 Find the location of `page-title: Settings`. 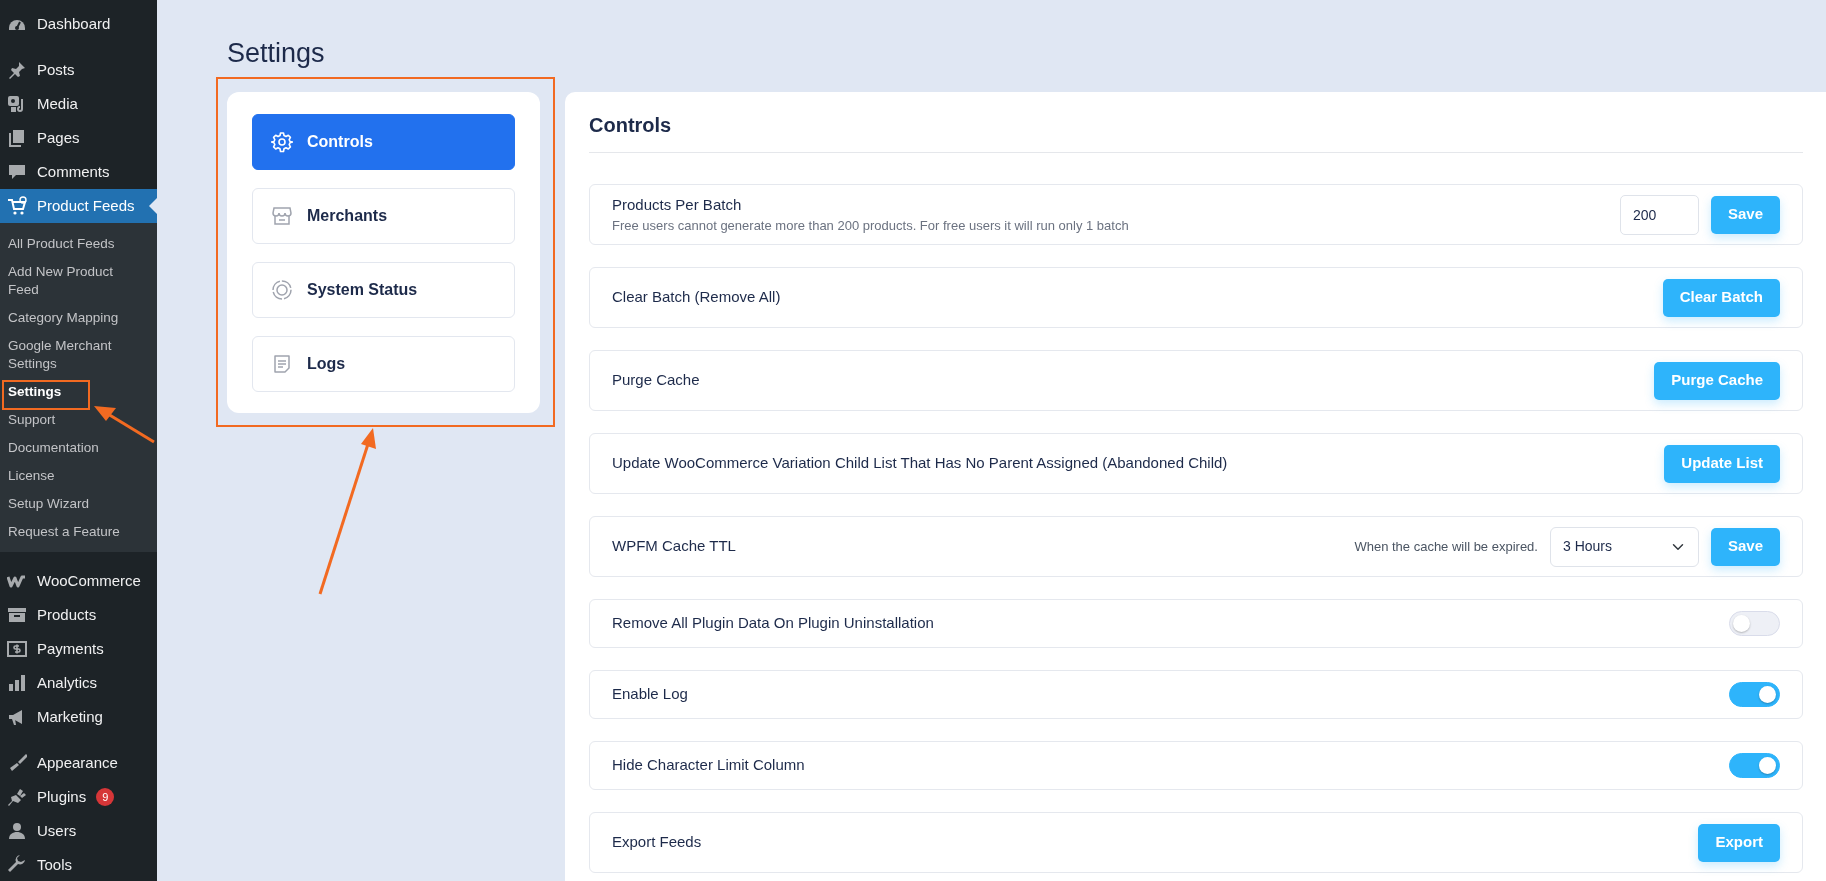

page-title: Settings is located at coordinates (276, 53).